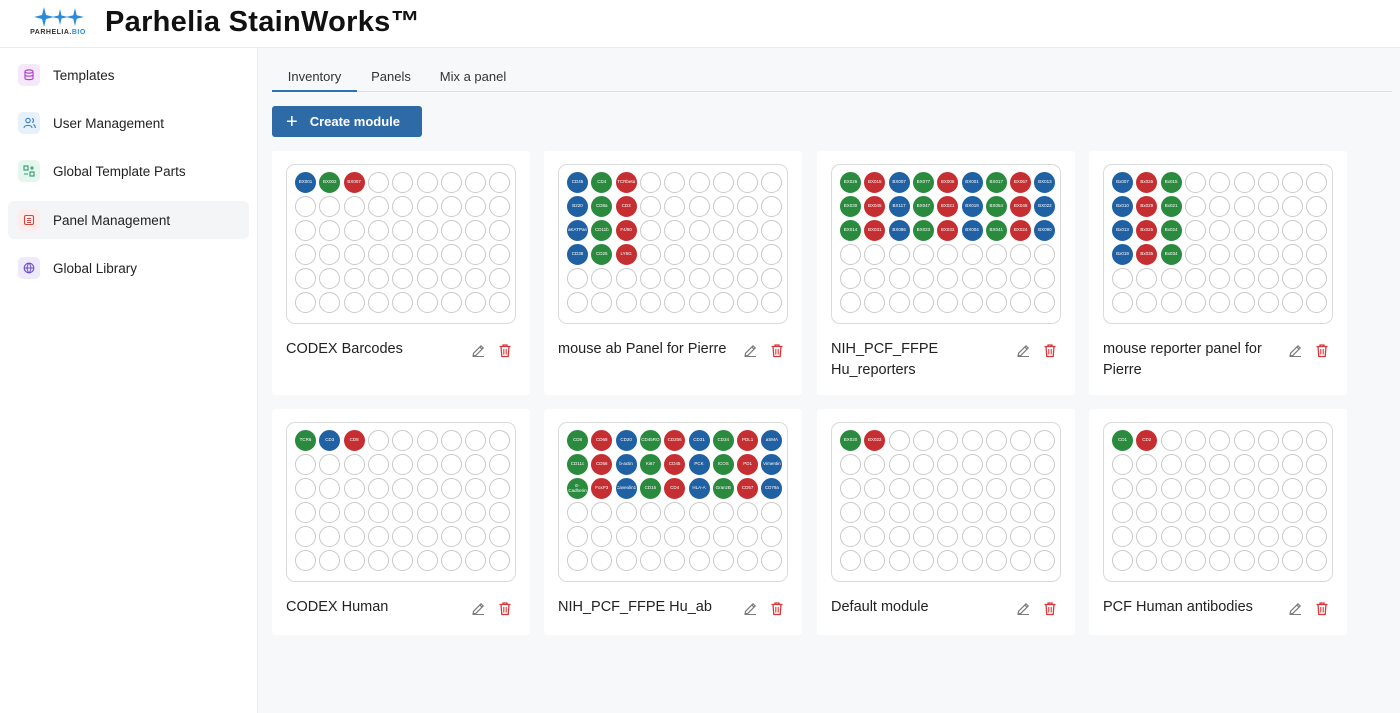 The height and width of the screenshot is (713, 1400). Describe the element at coordinates (128, 268) in the screenshot. I see `sidebar-item-global-library: Global Library` at that location.